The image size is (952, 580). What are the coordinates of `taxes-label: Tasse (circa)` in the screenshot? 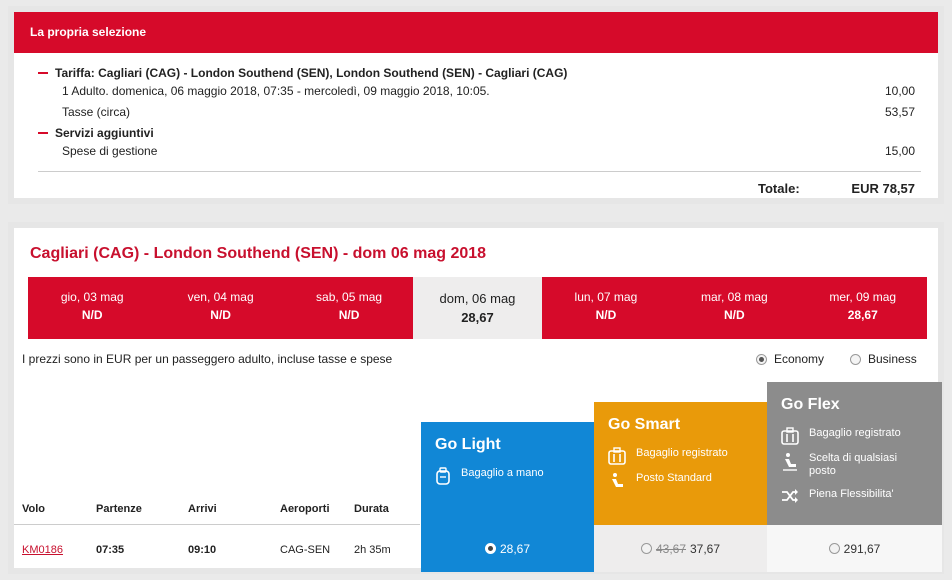 It's located at (96, 112).